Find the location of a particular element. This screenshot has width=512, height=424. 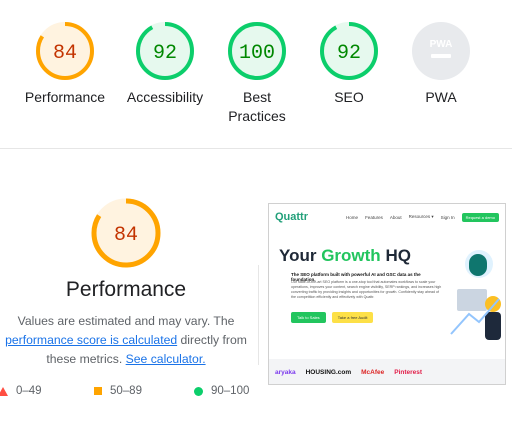

hero-highlight: Growth is located at coordinates (351, 255).